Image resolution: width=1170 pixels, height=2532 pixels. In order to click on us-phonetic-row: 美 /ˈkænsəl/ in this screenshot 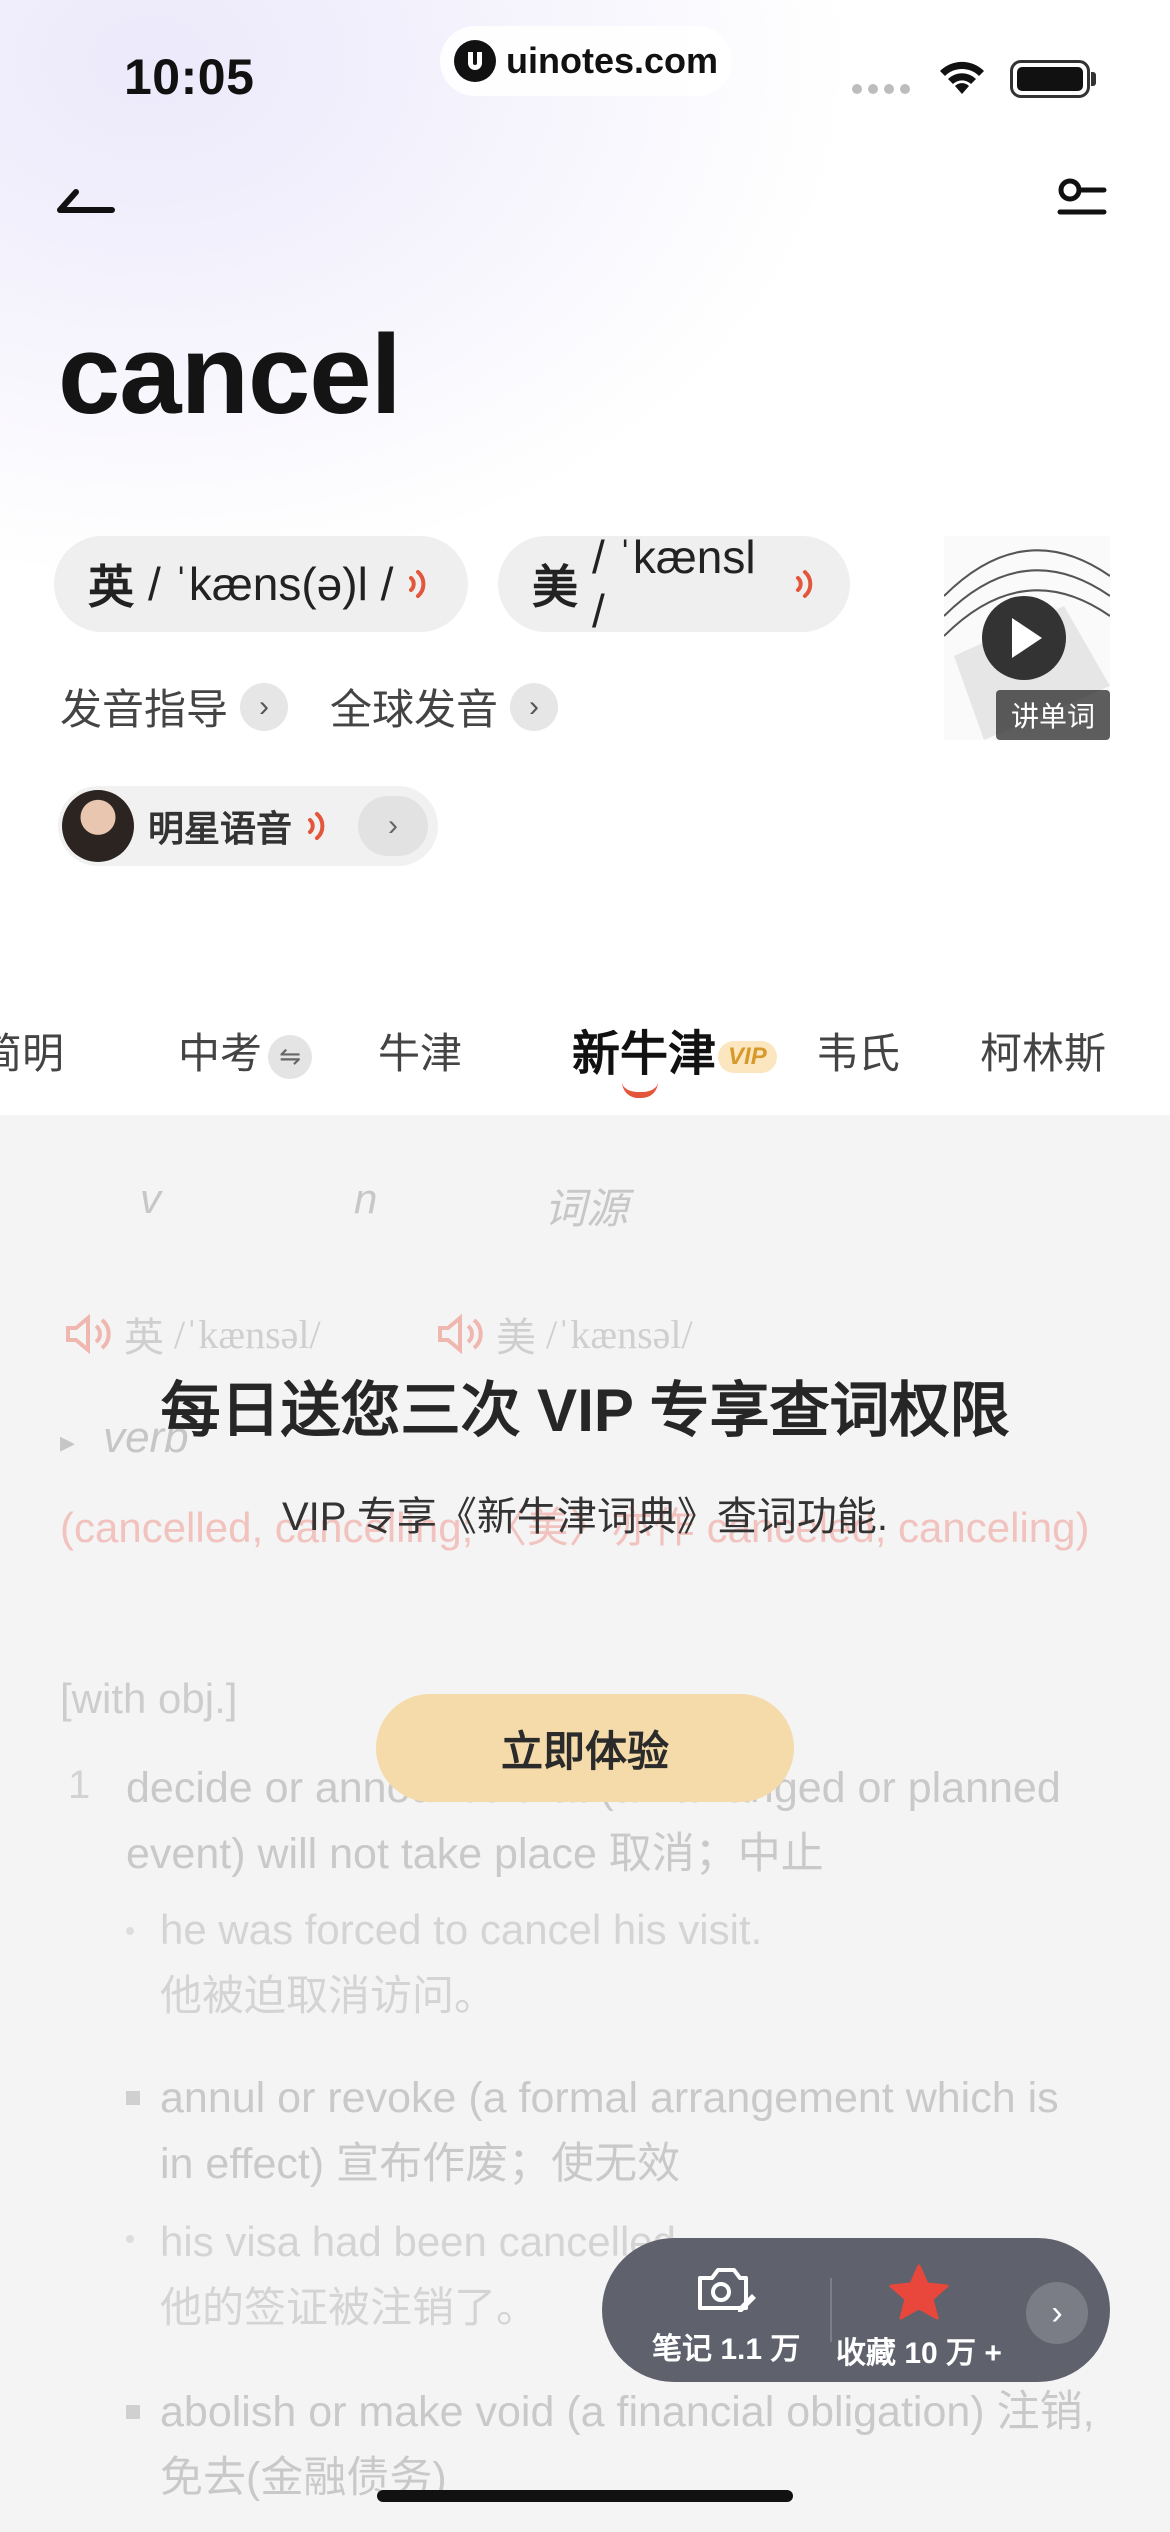, I will do `click(564, 1334)`.